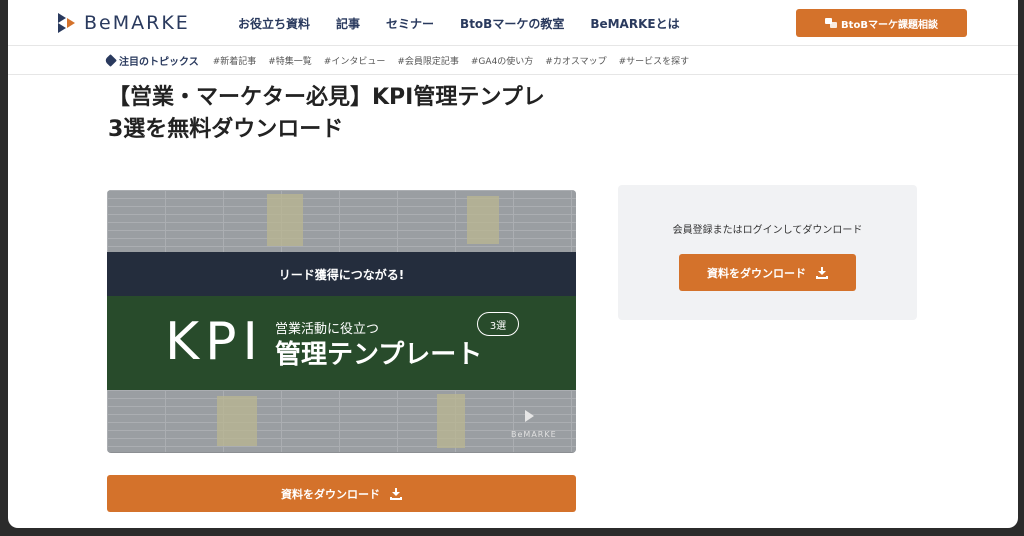  What do you see at coordinates (226, 129) in the screenshot?
I see `page-title-line2: 3選を無料ダウンロード` at bounding box center [226, 129].